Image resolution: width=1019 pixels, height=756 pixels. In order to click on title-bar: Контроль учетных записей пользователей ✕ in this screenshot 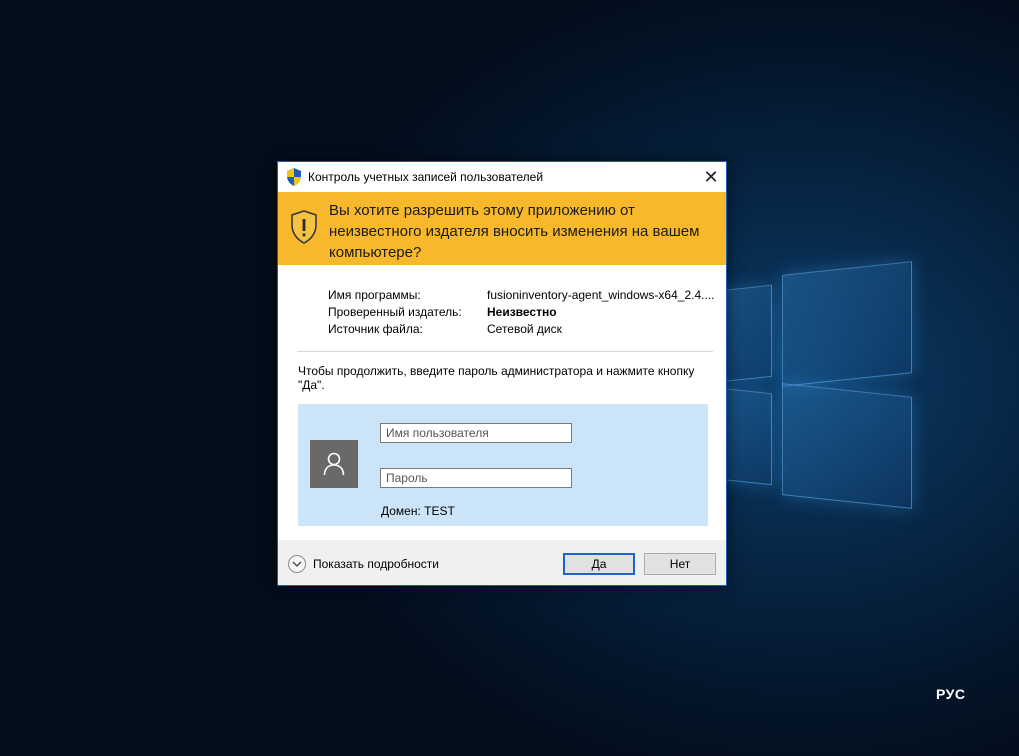, I will do `click(502, 177)`.